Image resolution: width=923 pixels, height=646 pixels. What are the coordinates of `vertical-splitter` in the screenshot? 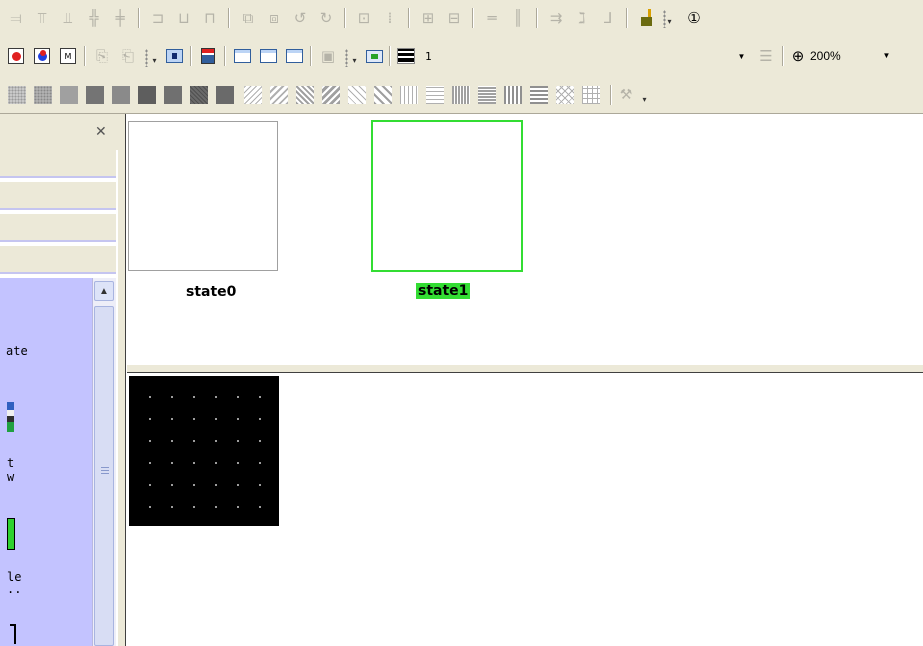 It's located at (122, 380).